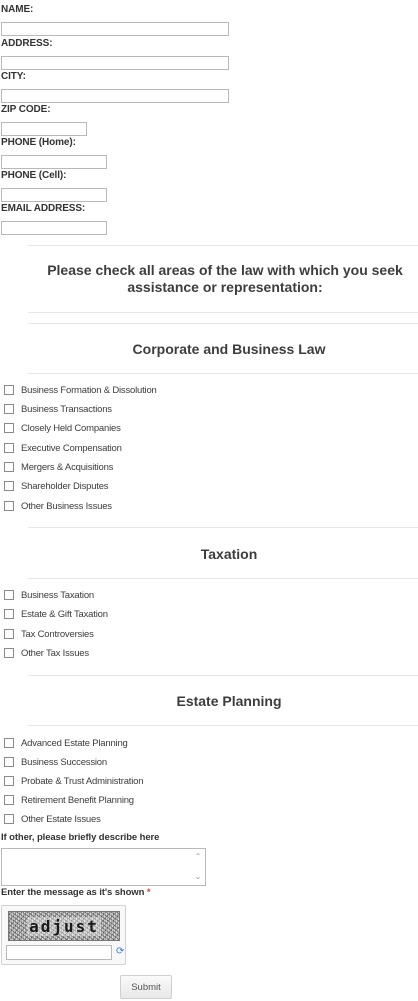  What do you see at coordinates (61, 819) in the screenshot?
I see `checkbox-label: Other Estate Issues` at bounding box center [61, 819].